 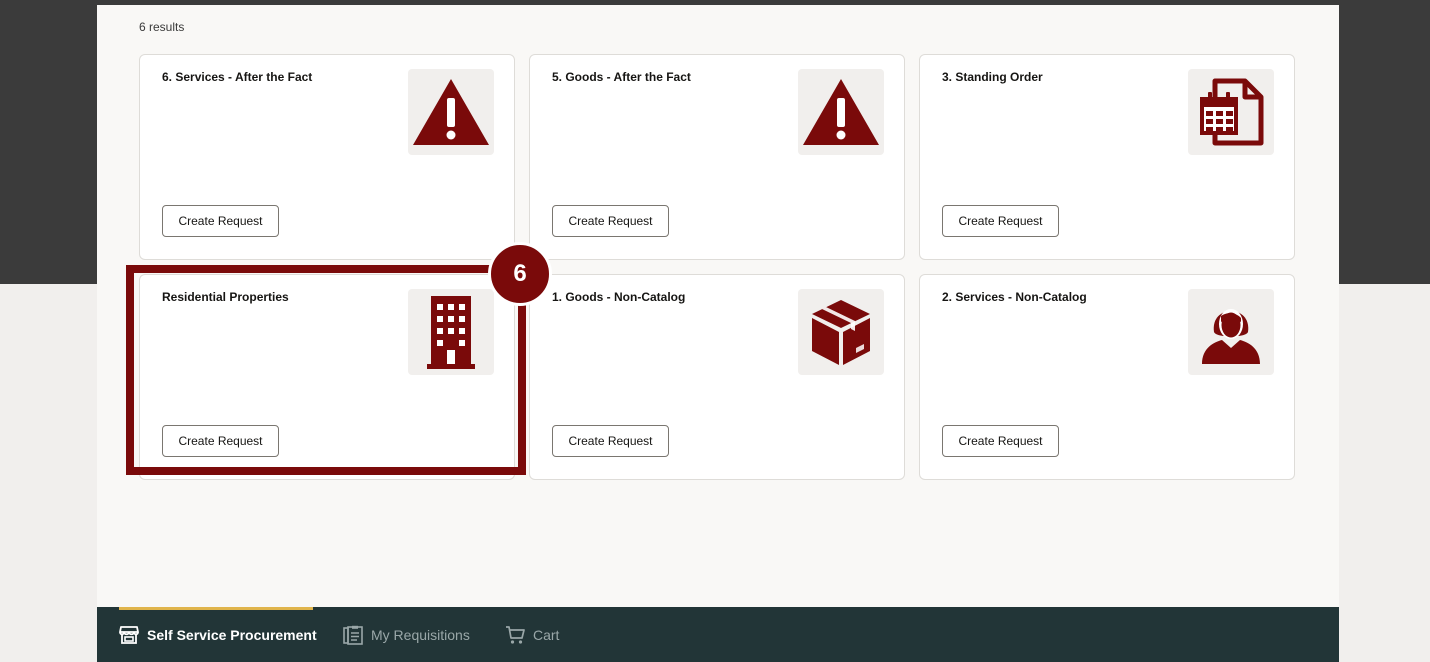 What do you see at coordinates (225, 297) in the screenshot?
I see `card-title: Residential Properties` at bounding box center [225, 297].